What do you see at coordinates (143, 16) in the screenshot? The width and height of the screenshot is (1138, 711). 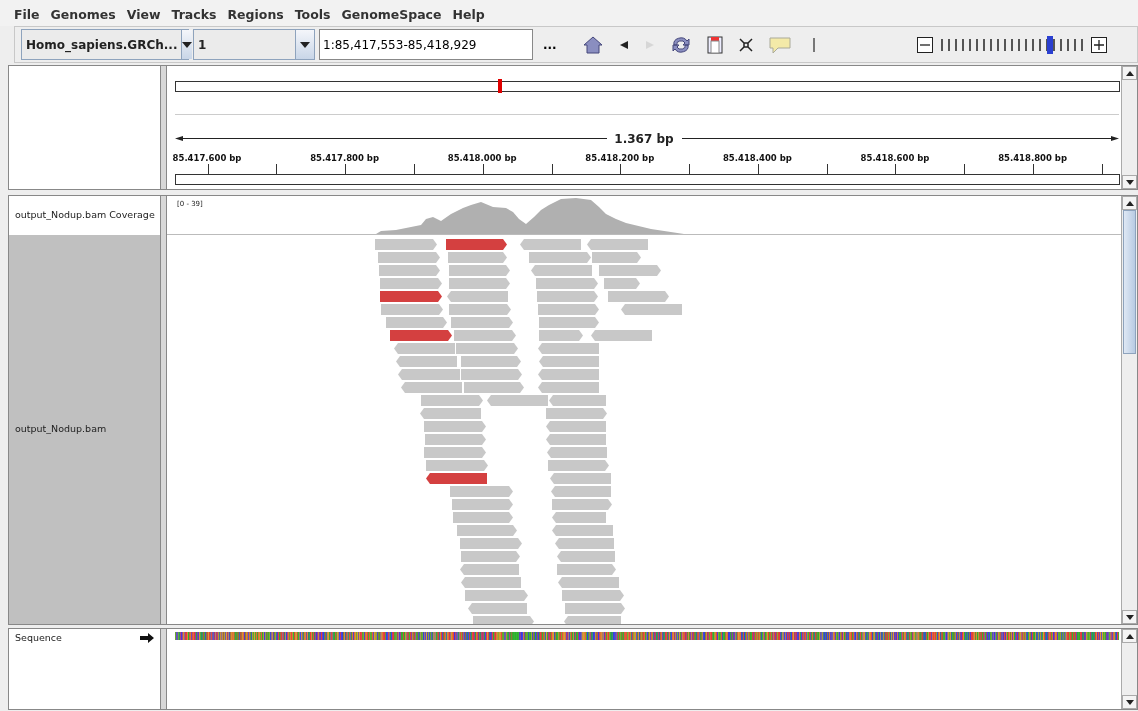 I see `menu-item: View` at bounding box center [143, 16].